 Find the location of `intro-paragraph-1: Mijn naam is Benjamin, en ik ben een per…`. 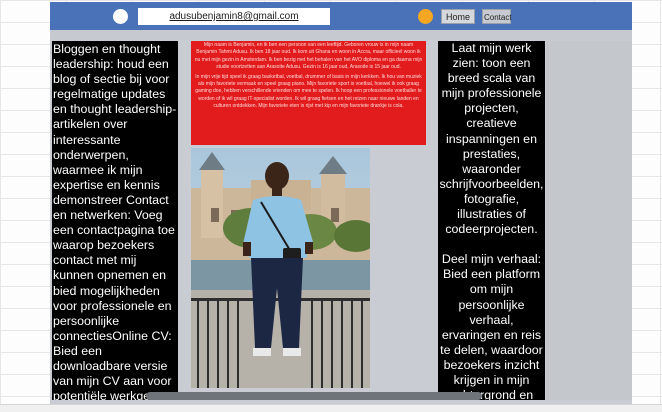

intro-paragraph-1: Mijn naam is Benjamin, en ik ben een per… is located at coordinates (308, 56).